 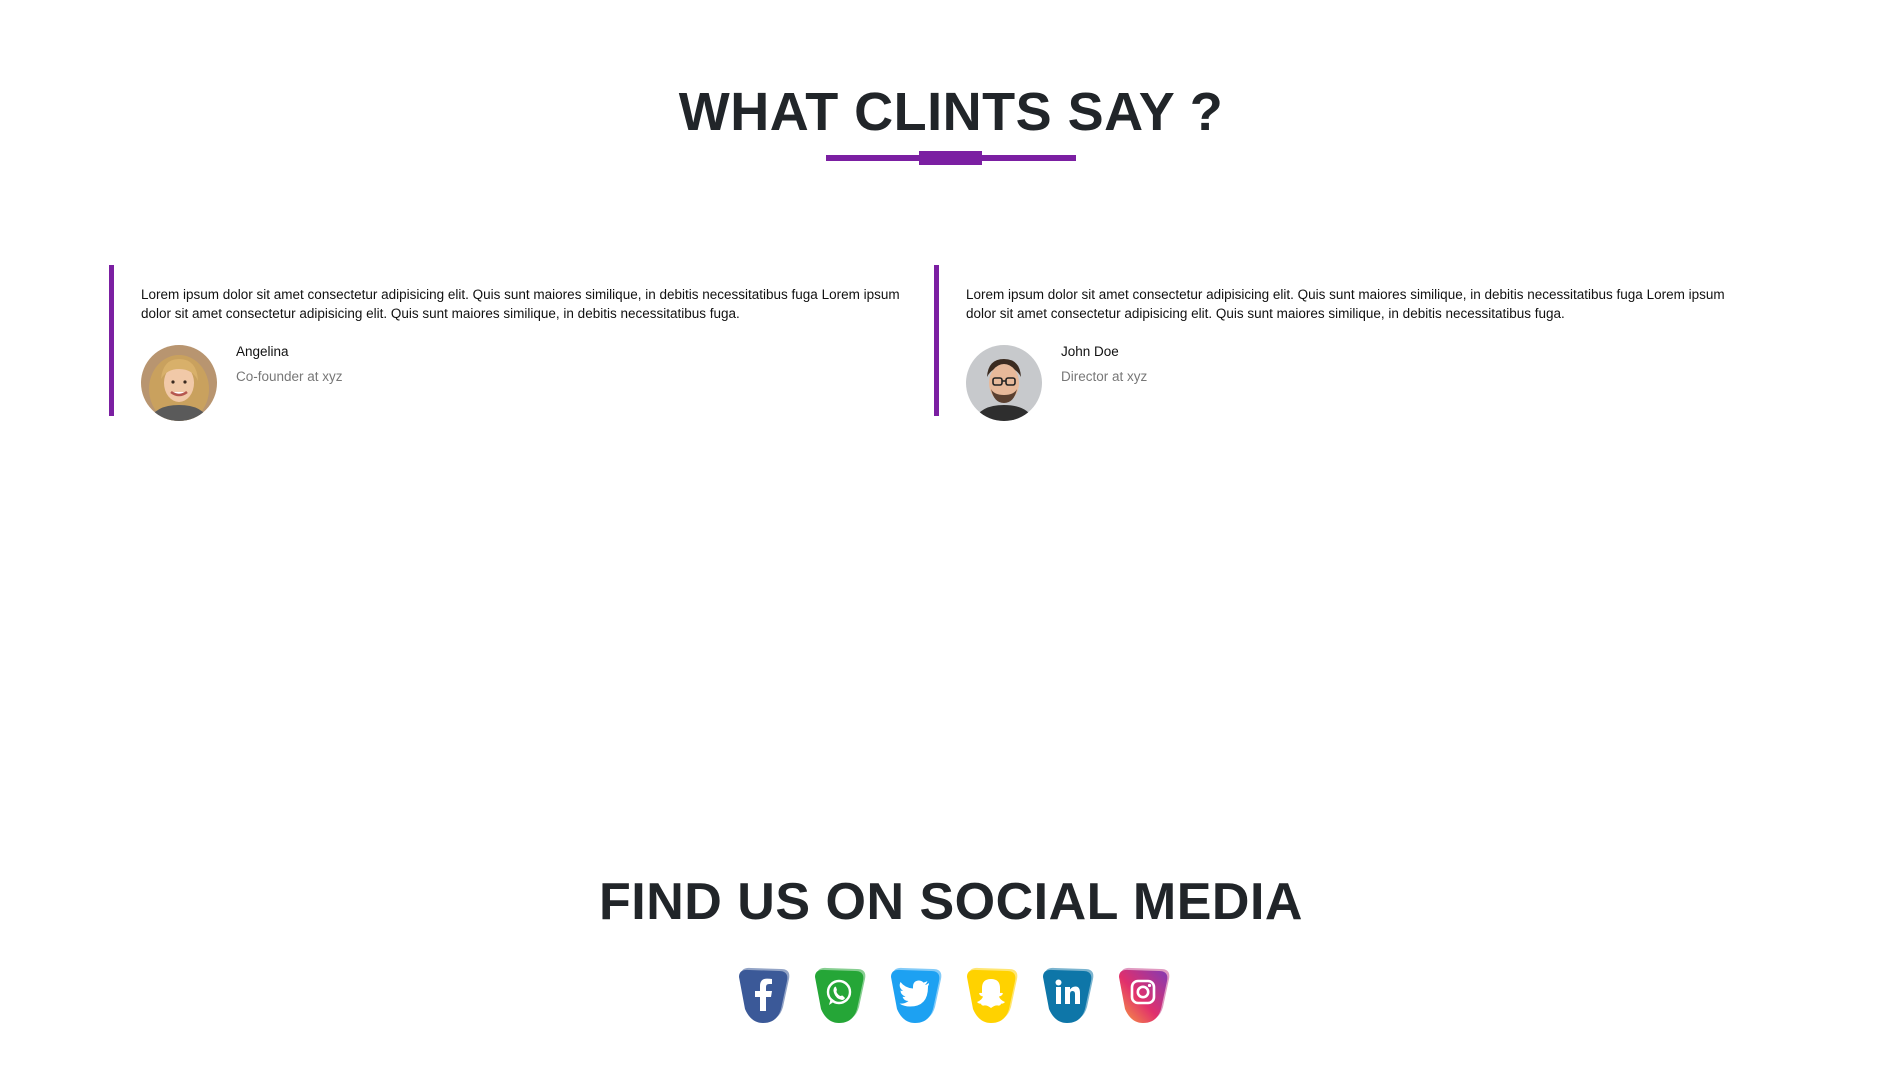 What do you see at coordinates (1104, 376) in the screenshot?
I see `testimonial-role: Director at xyz` at bounding box center [1104, 376].